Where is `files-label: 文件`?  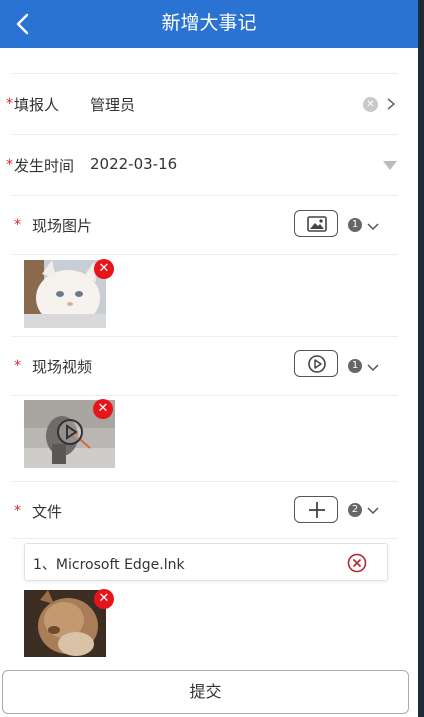
files-label: 文件 is located at coordinates (47, 512).